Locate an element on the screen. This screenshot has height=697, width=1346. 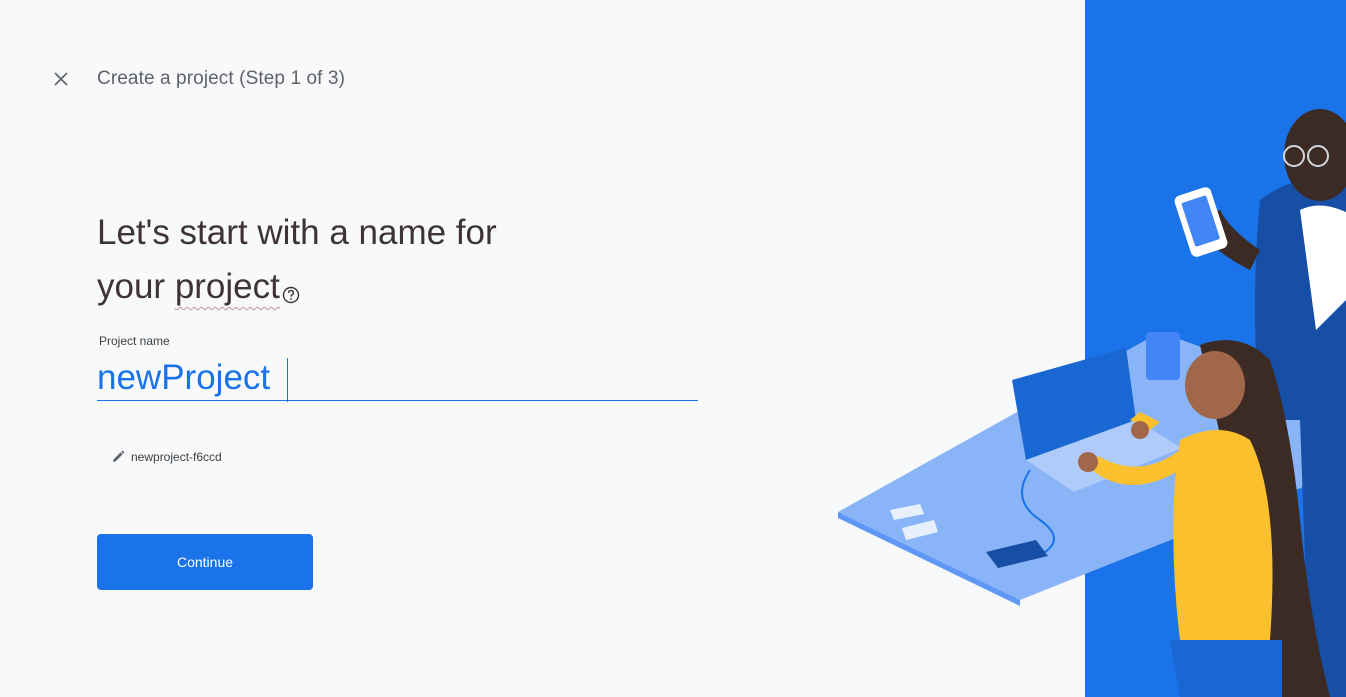
help-circle-icon is located at coordinates (291, 293).